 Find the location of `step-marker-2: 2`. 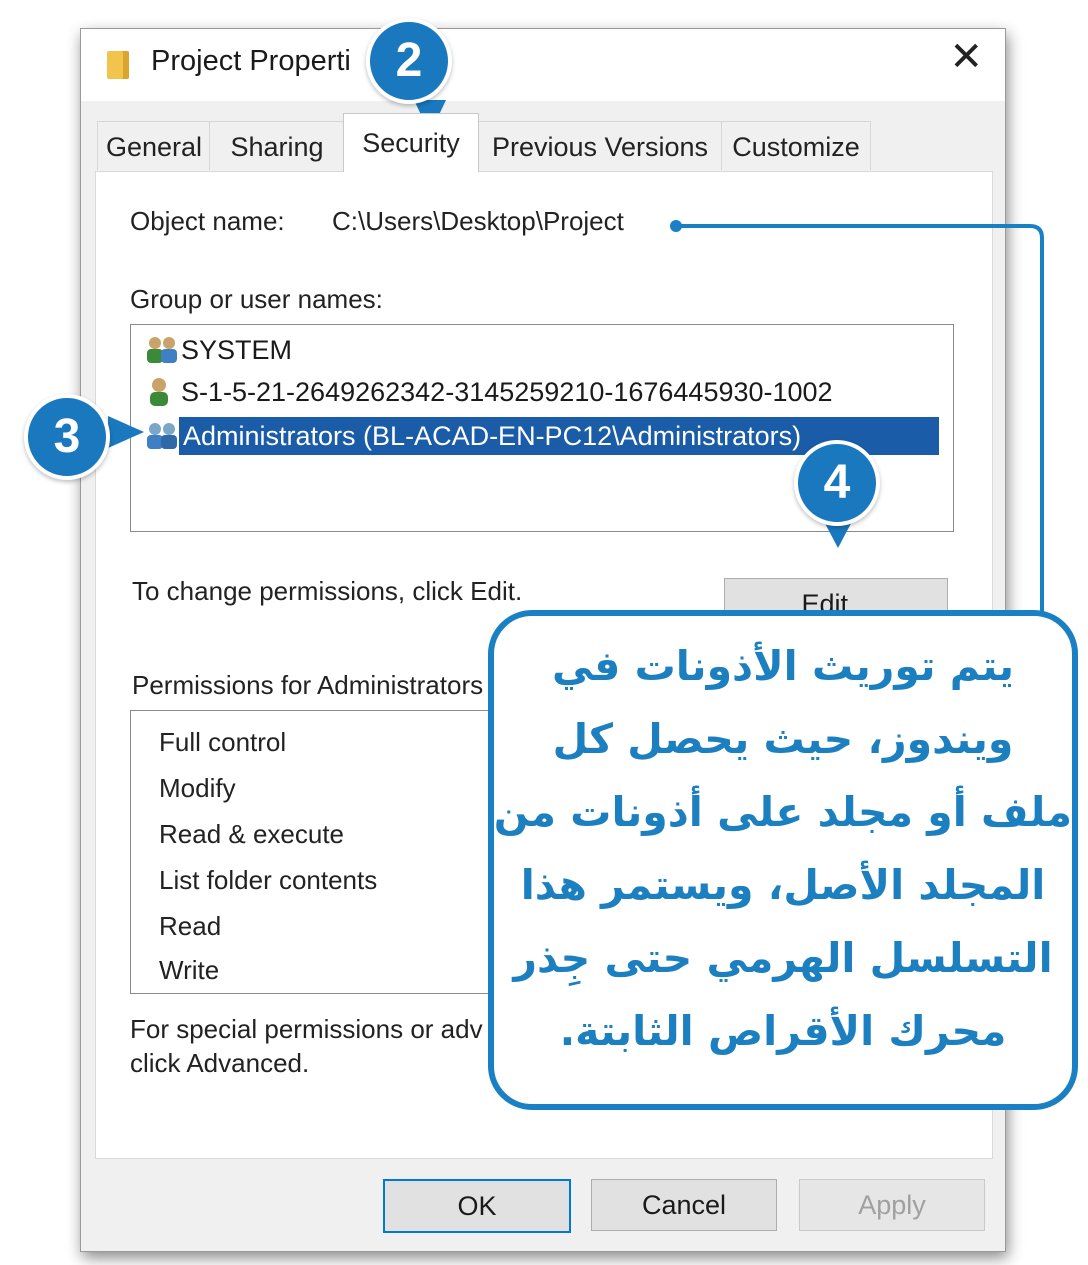

step-marker-2: 2 is located at coordinates (409, 61).